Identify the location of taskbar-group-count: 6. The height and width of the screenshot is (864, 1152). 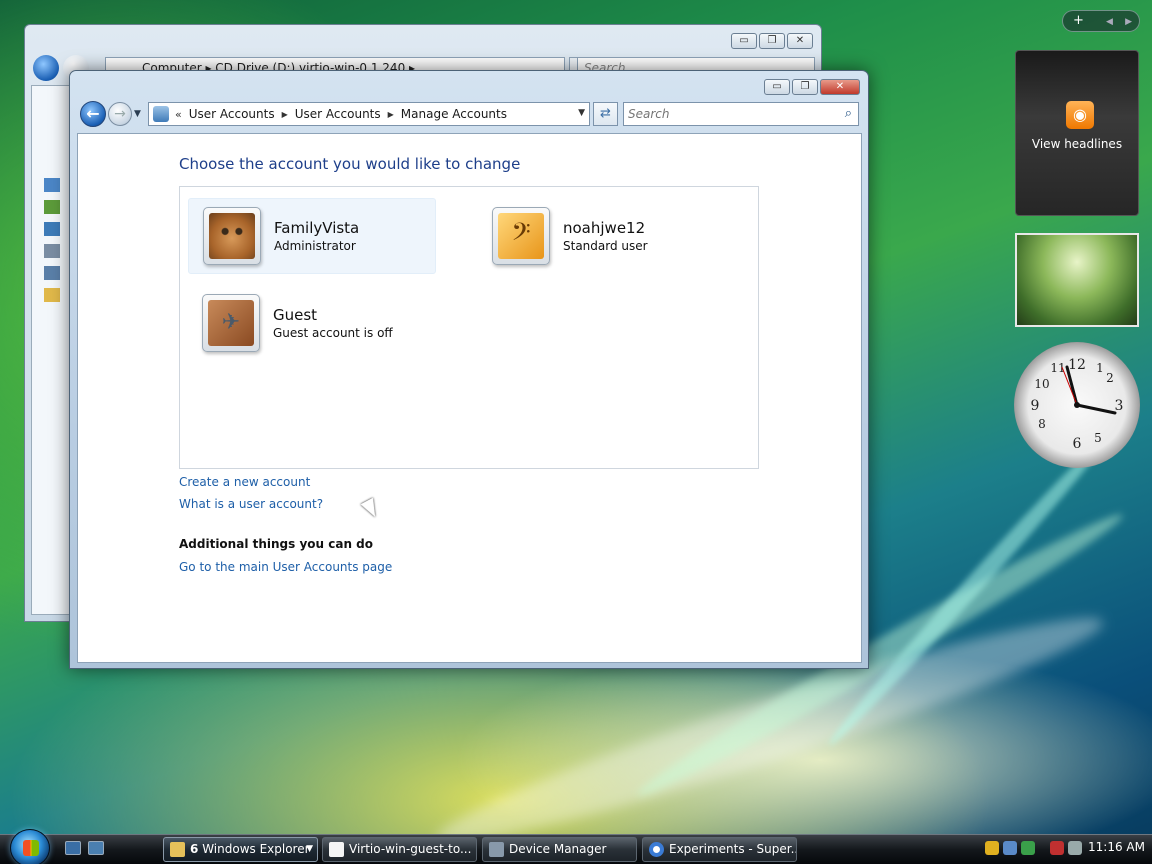
(194, 849).